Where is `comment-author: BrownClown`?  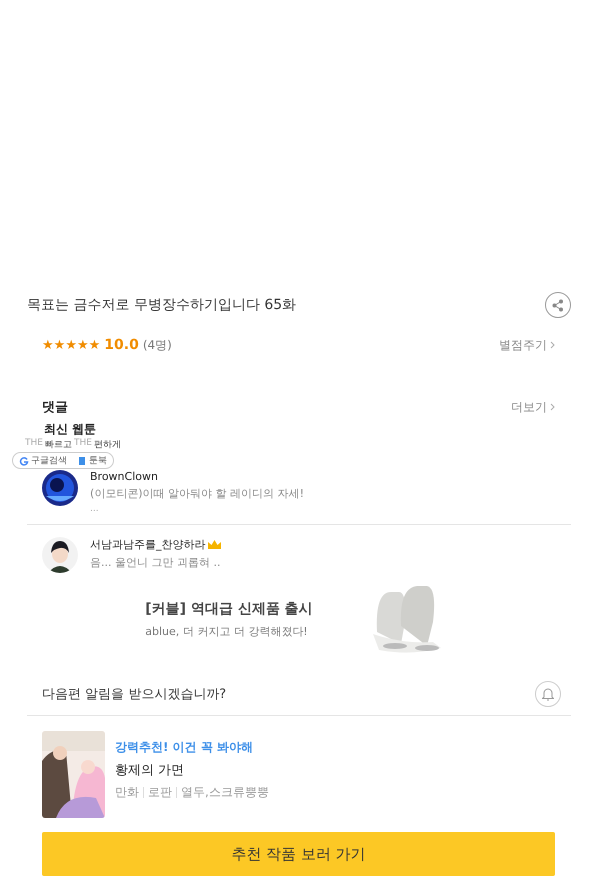 comment-author: BrownClown is located at coordinates (124, 476).